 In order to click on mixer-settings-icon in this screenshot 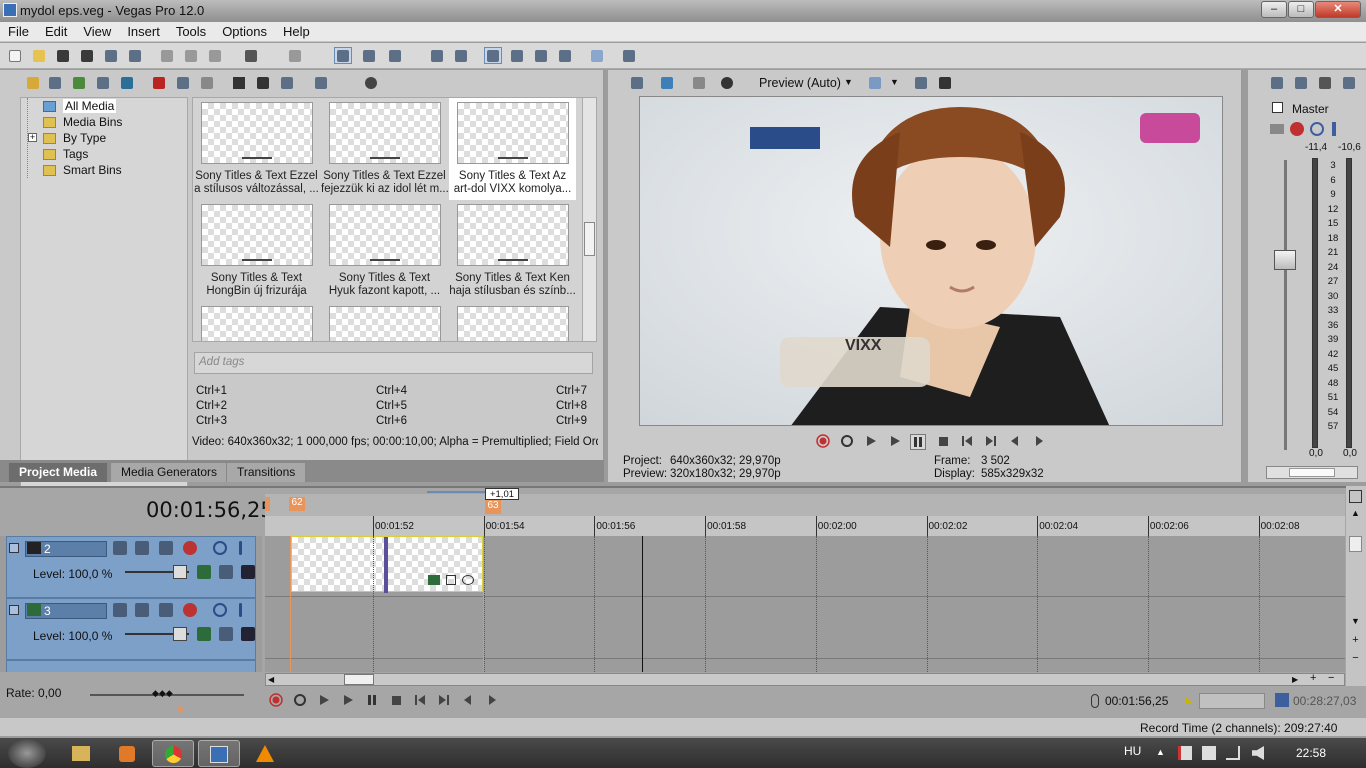, I will do `click(1277, 82)`.